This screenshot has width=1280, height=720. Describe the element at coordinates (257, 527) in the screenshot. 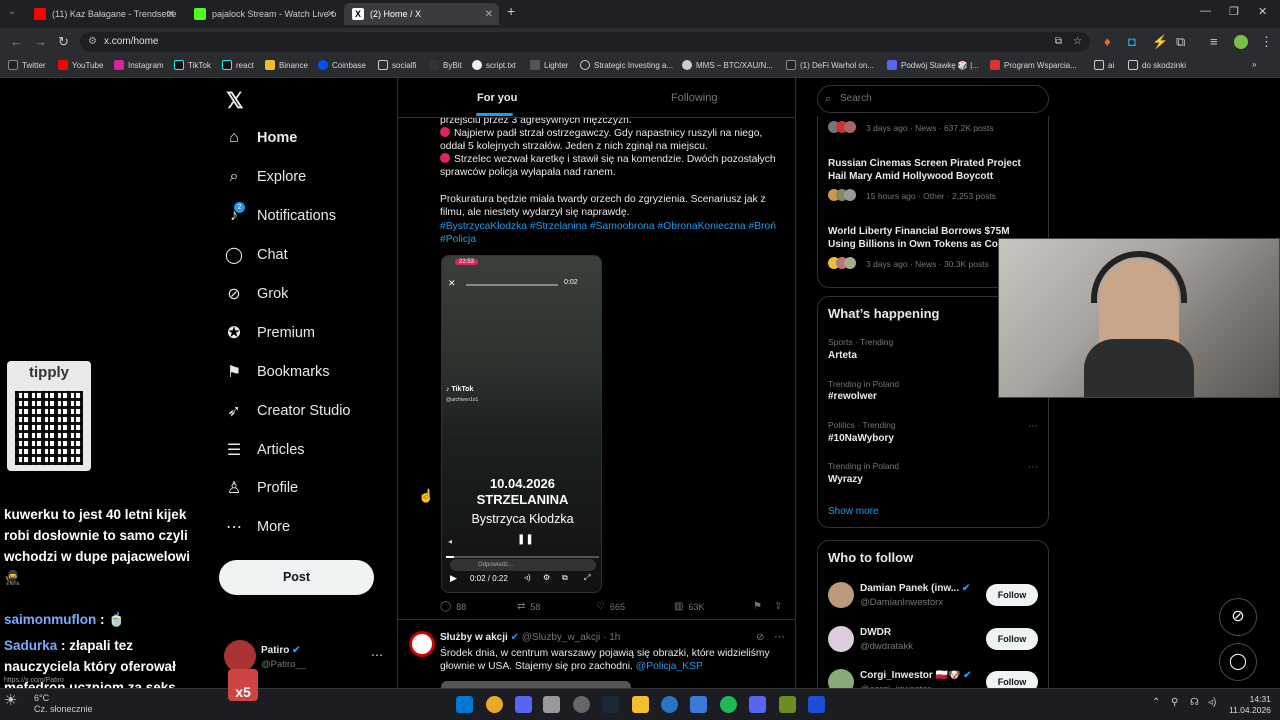

I see `nav-more: ⋯ More` at that location.